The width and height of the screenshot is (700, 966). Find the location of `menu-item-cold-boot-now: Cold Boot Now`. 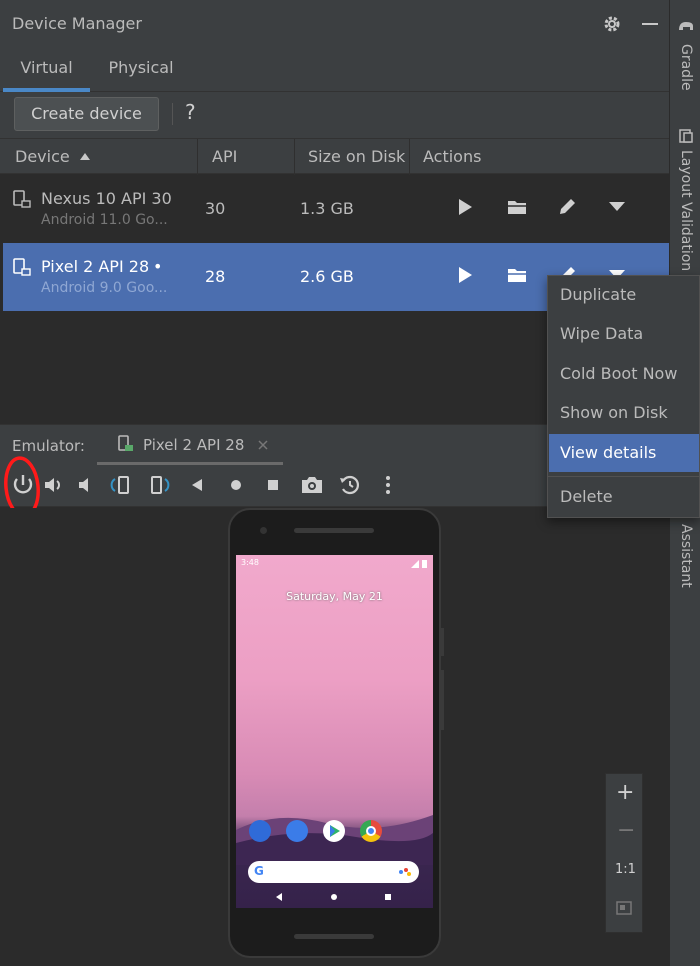

menu-item-cold-boot-now: Cold Boot Now is located at coordinates (624, 374).